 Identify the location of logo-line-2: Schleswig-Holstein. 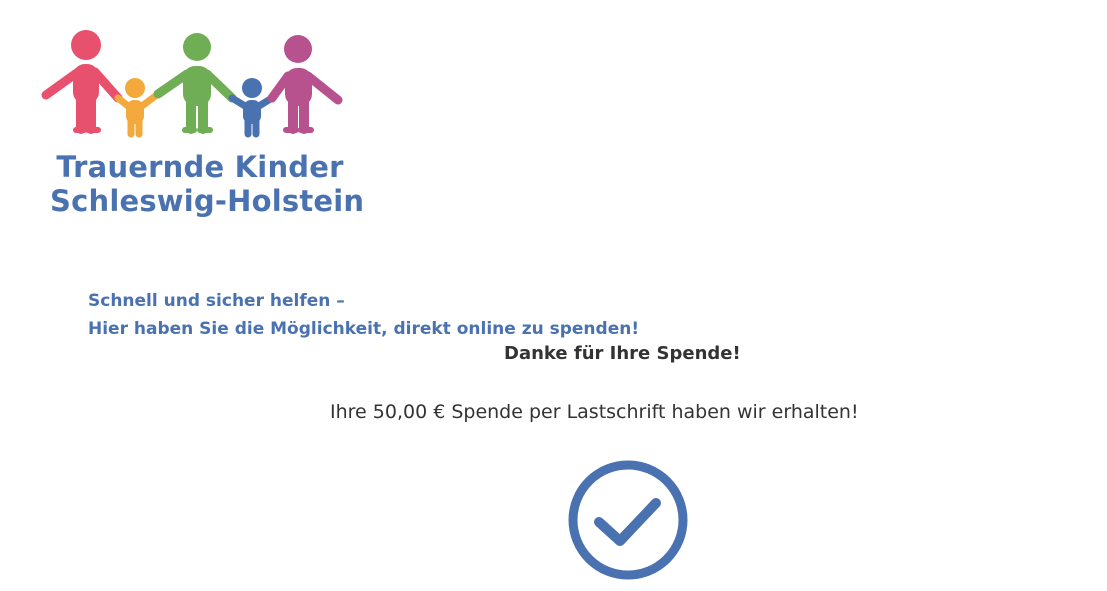
(207, 201).